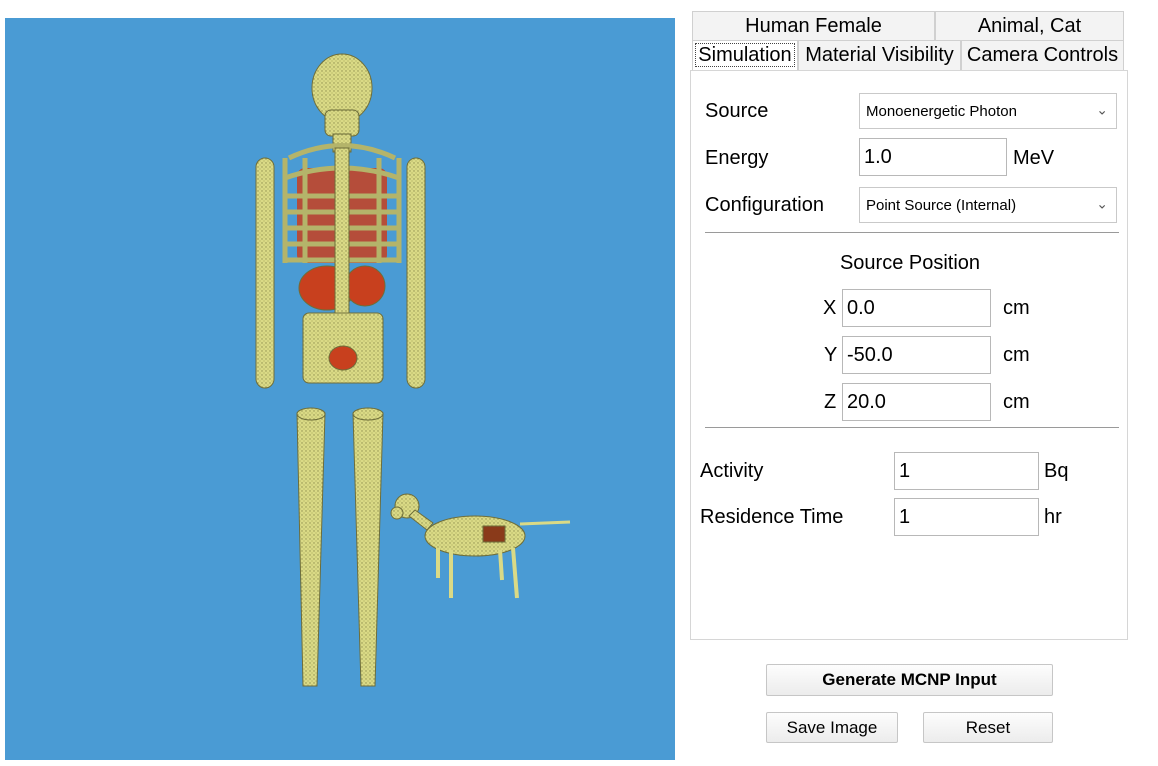  What do you see at coordinates (732, 471) in the screenshot?
I see `activity-label: Activity` at bounding box center [732, 471].